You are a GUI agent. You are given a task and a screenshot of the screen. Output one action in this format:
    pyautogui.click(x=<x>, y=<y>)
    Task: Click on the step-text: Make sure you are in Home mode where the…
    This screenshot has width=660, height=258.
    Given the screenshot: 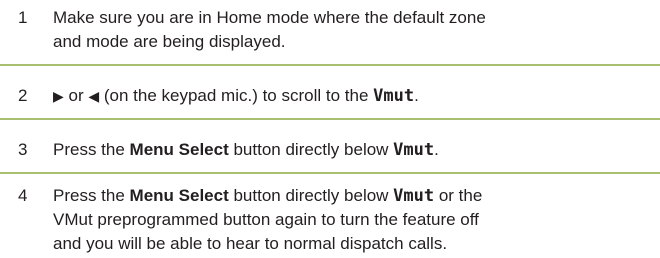 What is the action you would take?
    pyautogui.click(x=269, y=29)
    